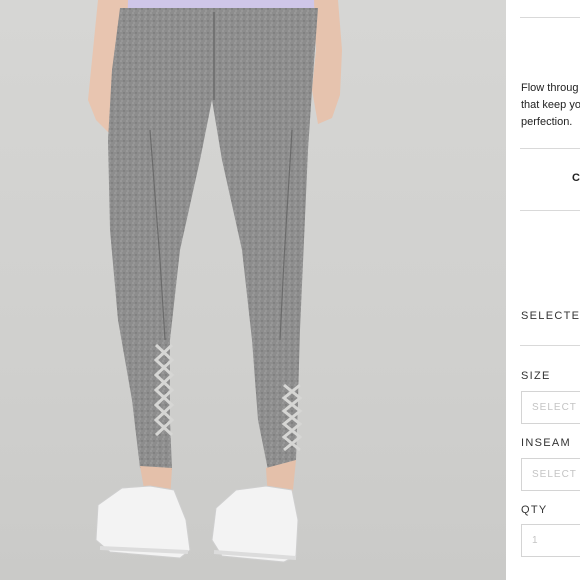  What do you see at coordinates (554, 407) in the screenshot?
I see `size-select-placeholder: SELECT` at bounding box center [554, 407].